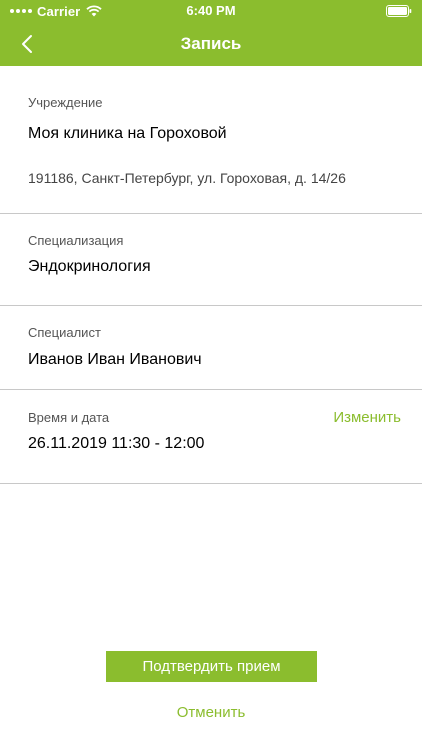 The height and width of the screenshot is (750, 422). I want to click on specialist-name: Иванов Иван Иванович, so click(115, 359).